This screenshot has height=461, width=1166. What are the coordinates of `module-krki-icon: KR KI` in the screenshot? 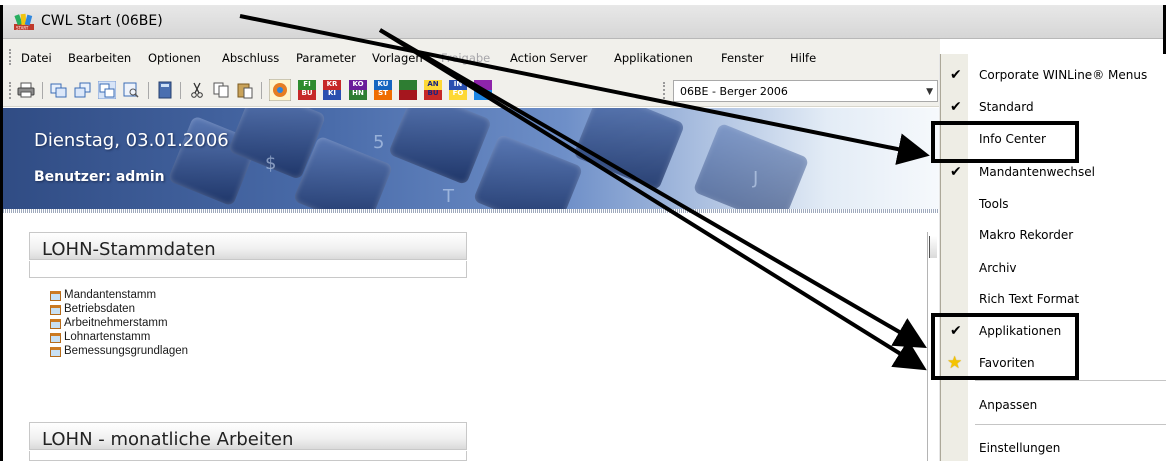 It's located at (332, 90).